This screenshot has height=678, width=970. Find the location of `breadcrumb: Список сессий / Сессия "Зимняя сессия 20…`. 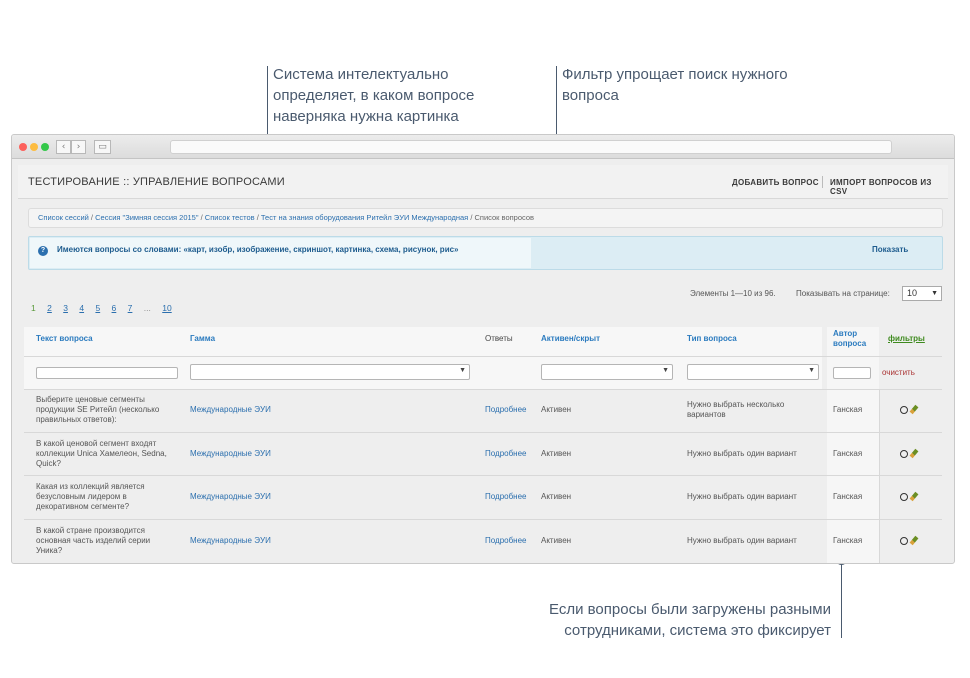

breadcrumb: Список сессий / Сессия "Зимняя сессия 20… is located at coordinates (485, 218).